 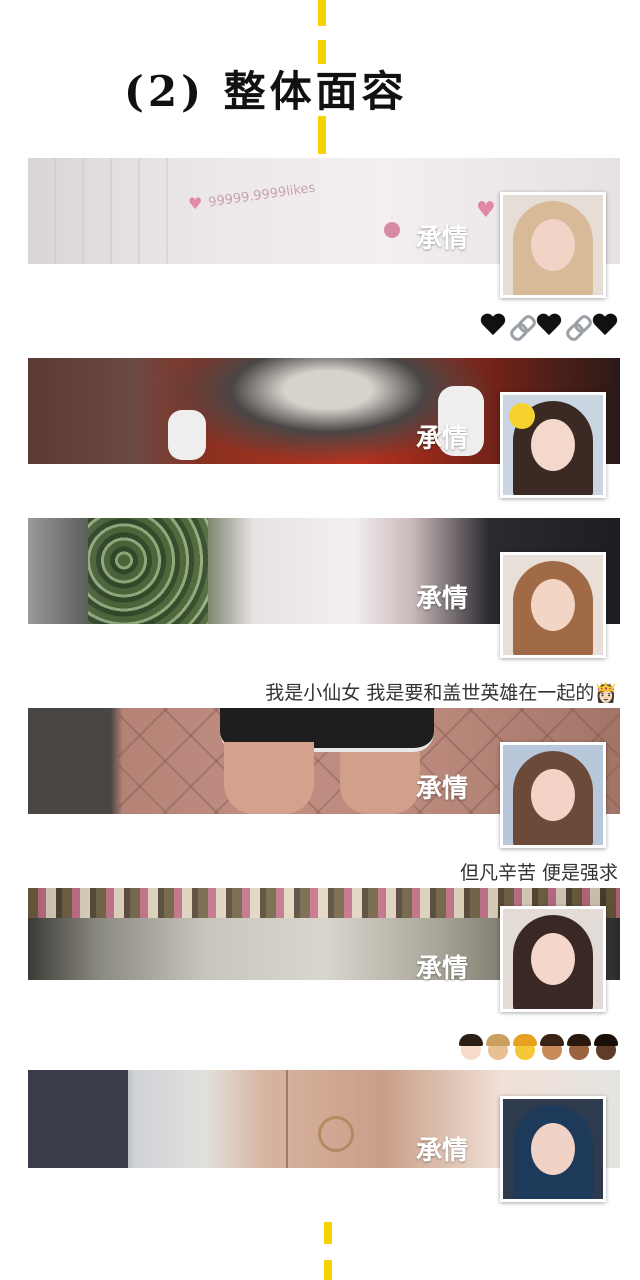 I want to click on princess-medium-dark-icon, so click(x=579, y=1047).